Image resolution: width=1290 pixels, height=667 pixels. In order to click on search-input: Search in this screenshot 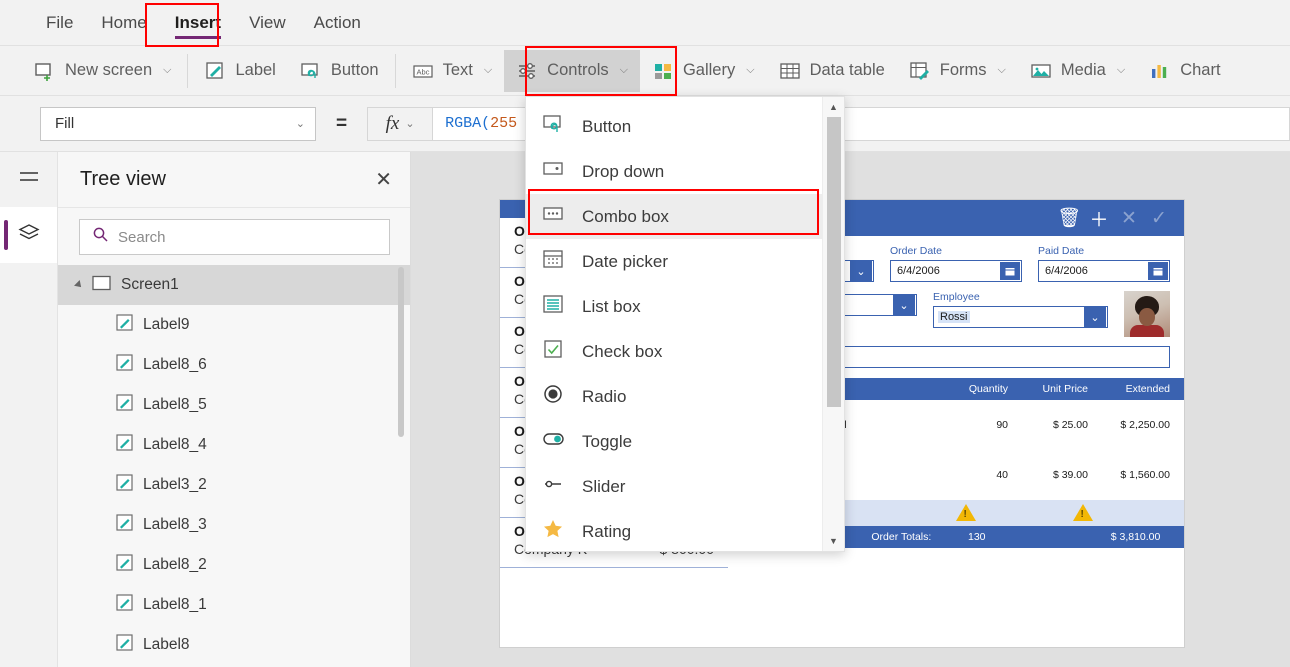, I will do `click(234, 237)`.